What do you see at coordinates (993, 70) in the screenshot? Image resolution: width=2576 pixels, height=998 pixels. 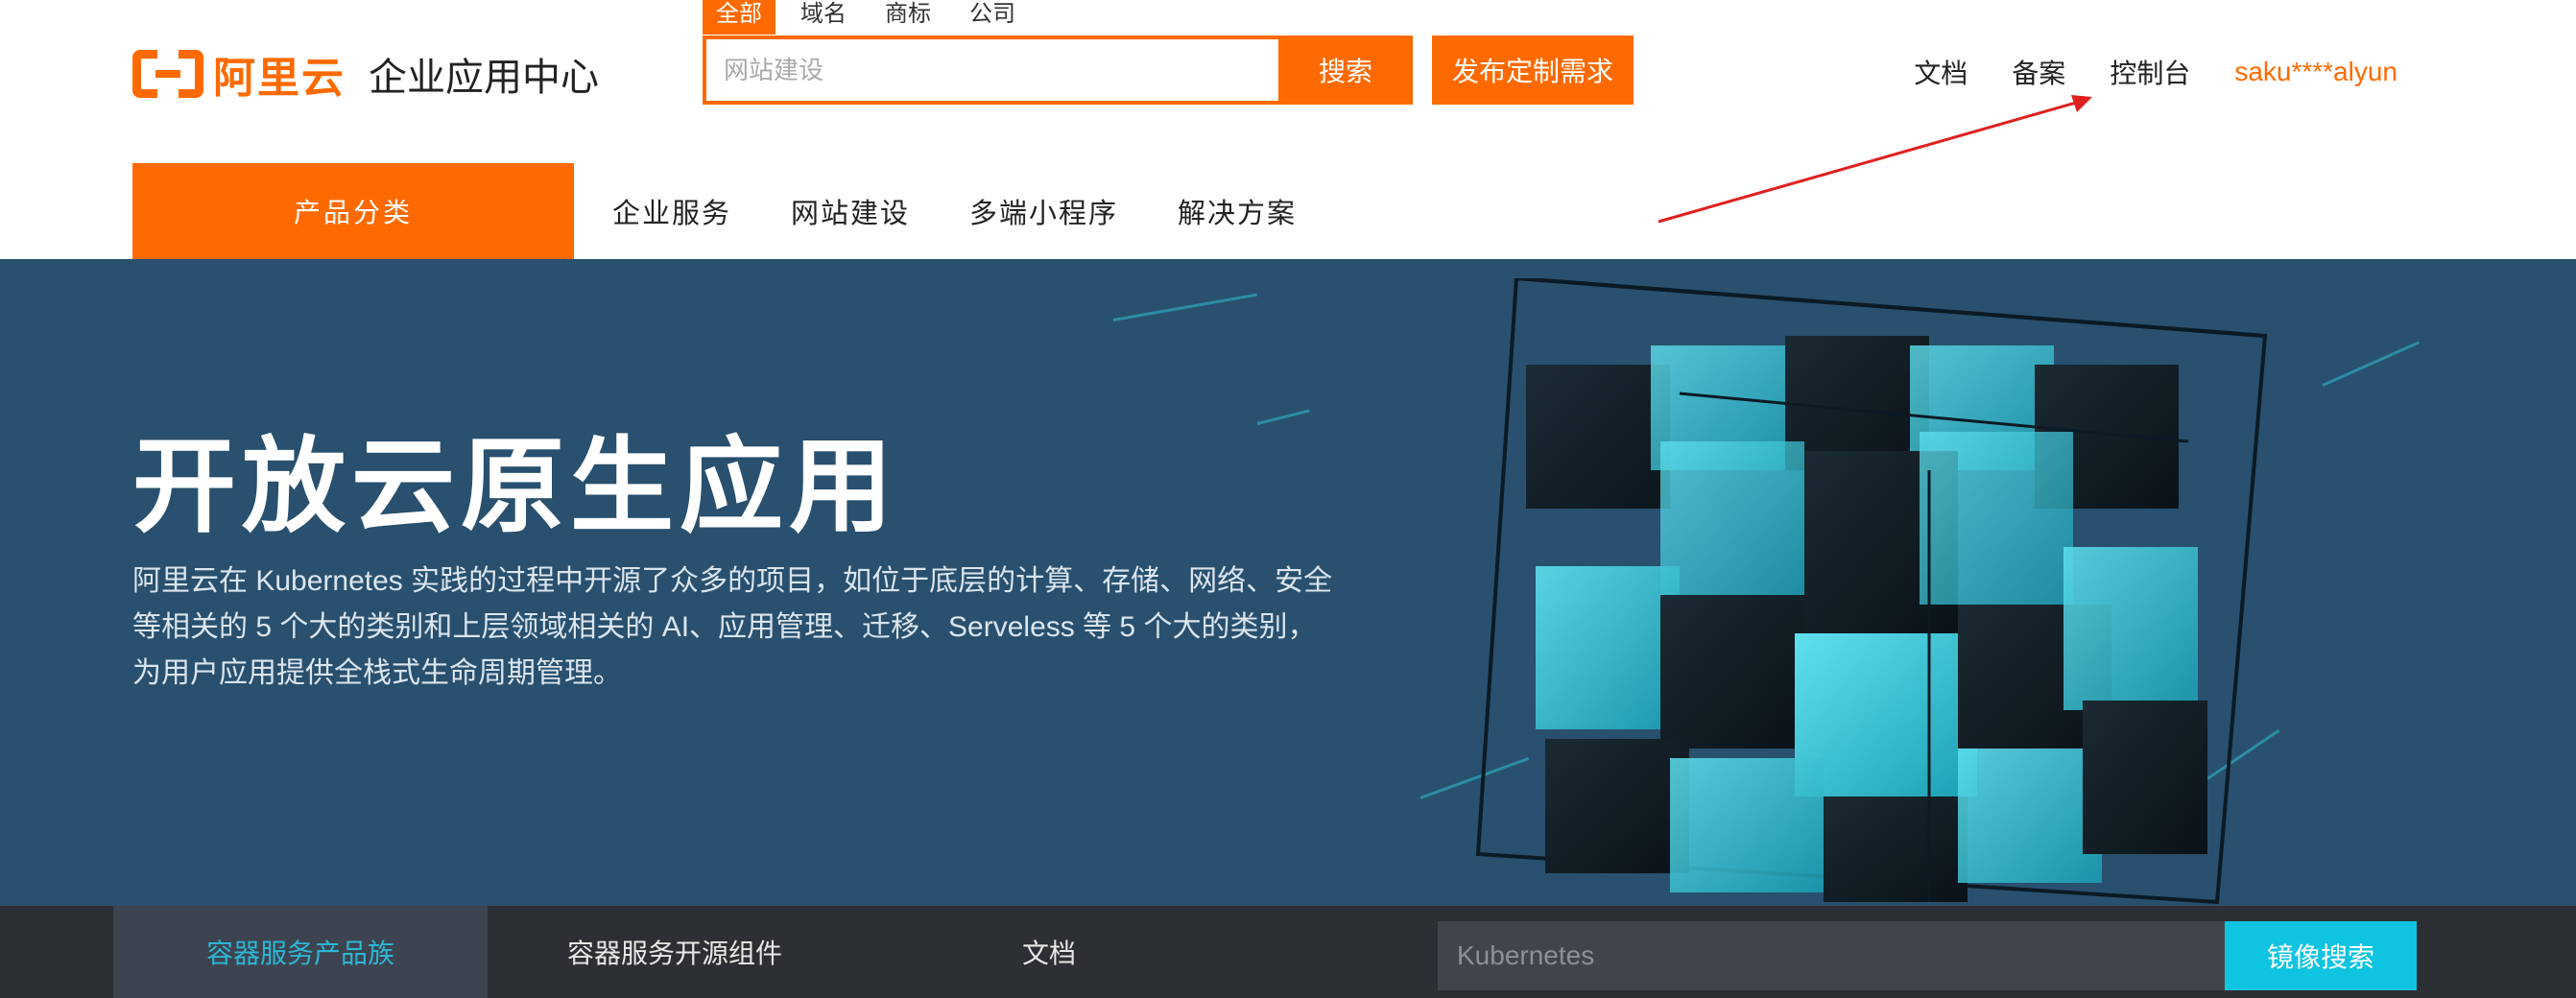 I see `search-input` at bounding box center [993, 70].